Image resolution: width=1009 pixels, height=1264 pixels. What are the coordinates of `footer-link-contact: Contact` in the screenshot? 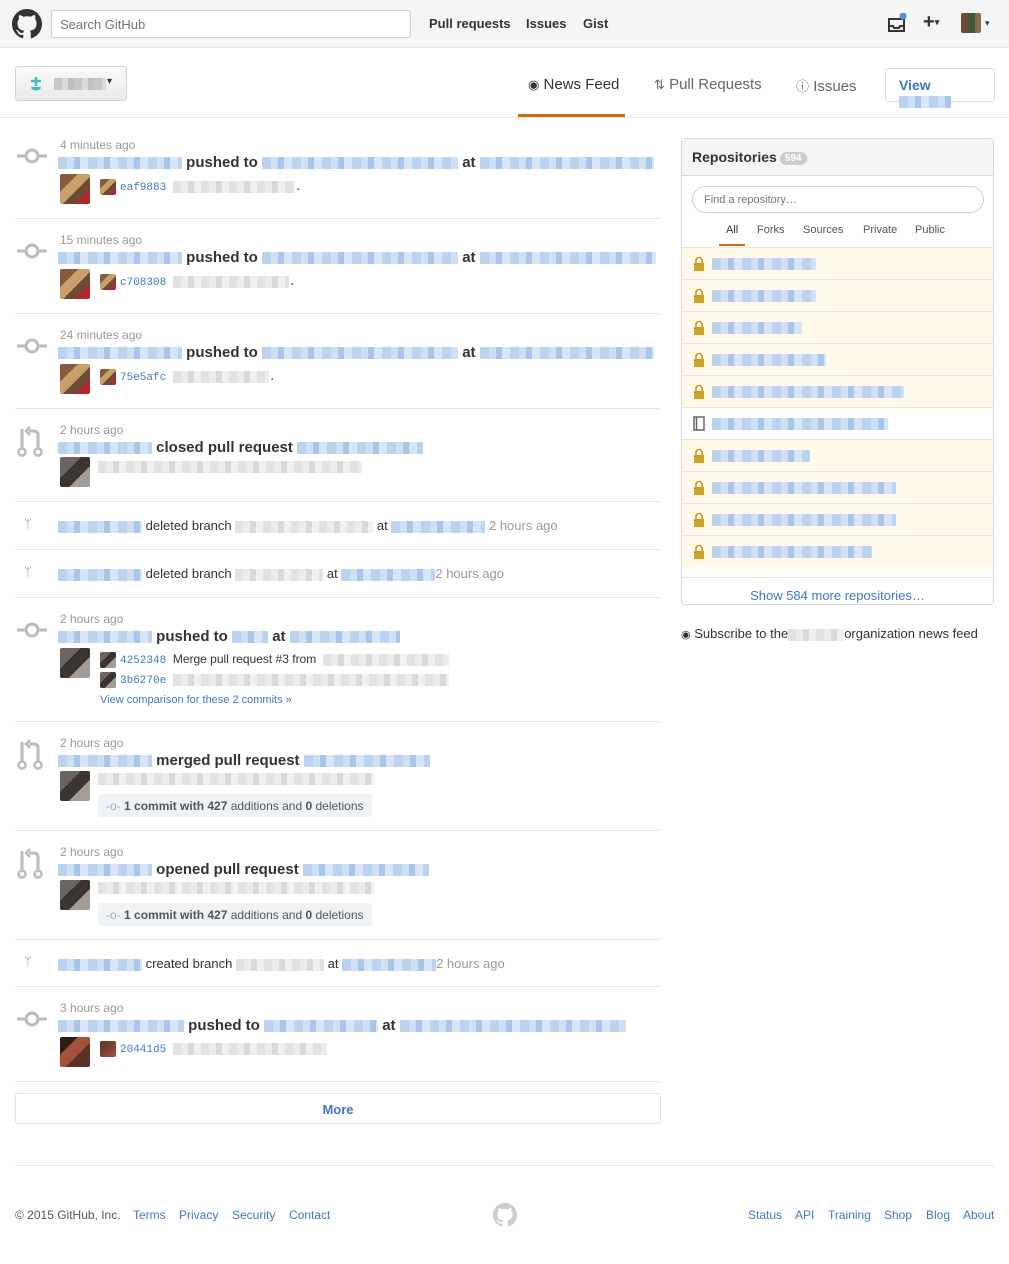 It's located at (309, 1215).